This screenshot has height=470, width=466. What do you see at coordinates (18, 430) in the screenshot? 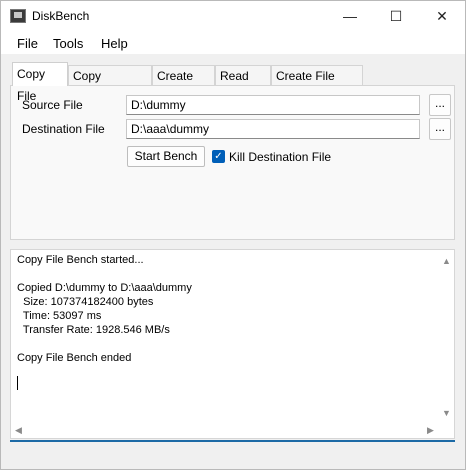
I see `scroll-left-icon: ◀` at bounding box center [18, 430].